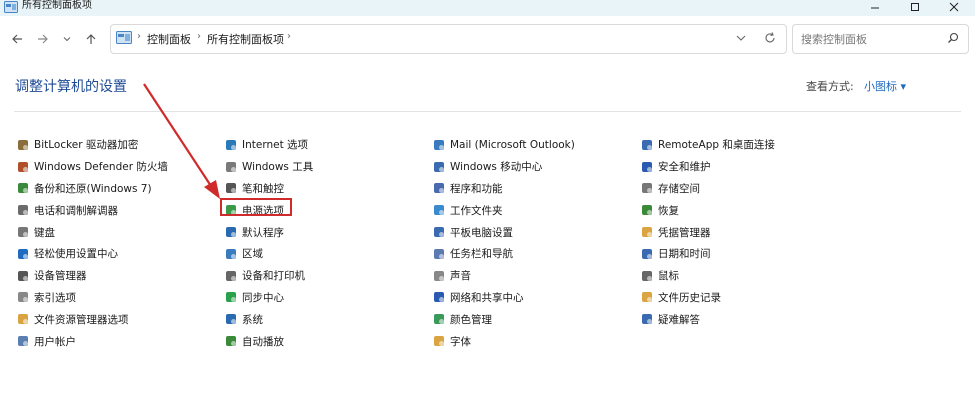  What do you see at coordinates (181, 141) in the screenshot?
I see `annotation-arrow` at bounding box center [181, 141].